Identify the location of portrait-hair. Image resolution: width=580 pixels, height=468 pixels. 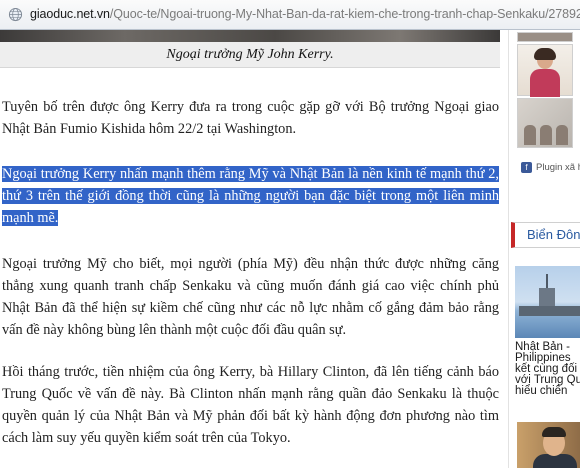
(554, 432).